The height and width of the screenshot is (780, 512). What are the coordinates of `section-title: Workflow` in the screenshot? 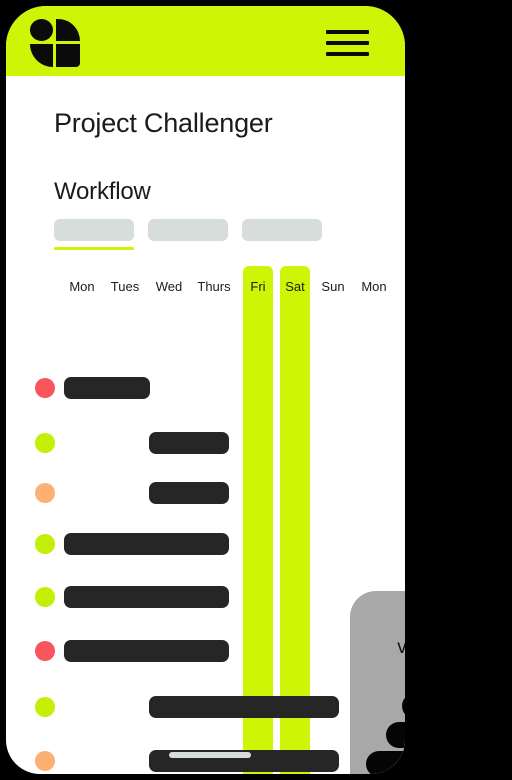 It's located at (102, 191).